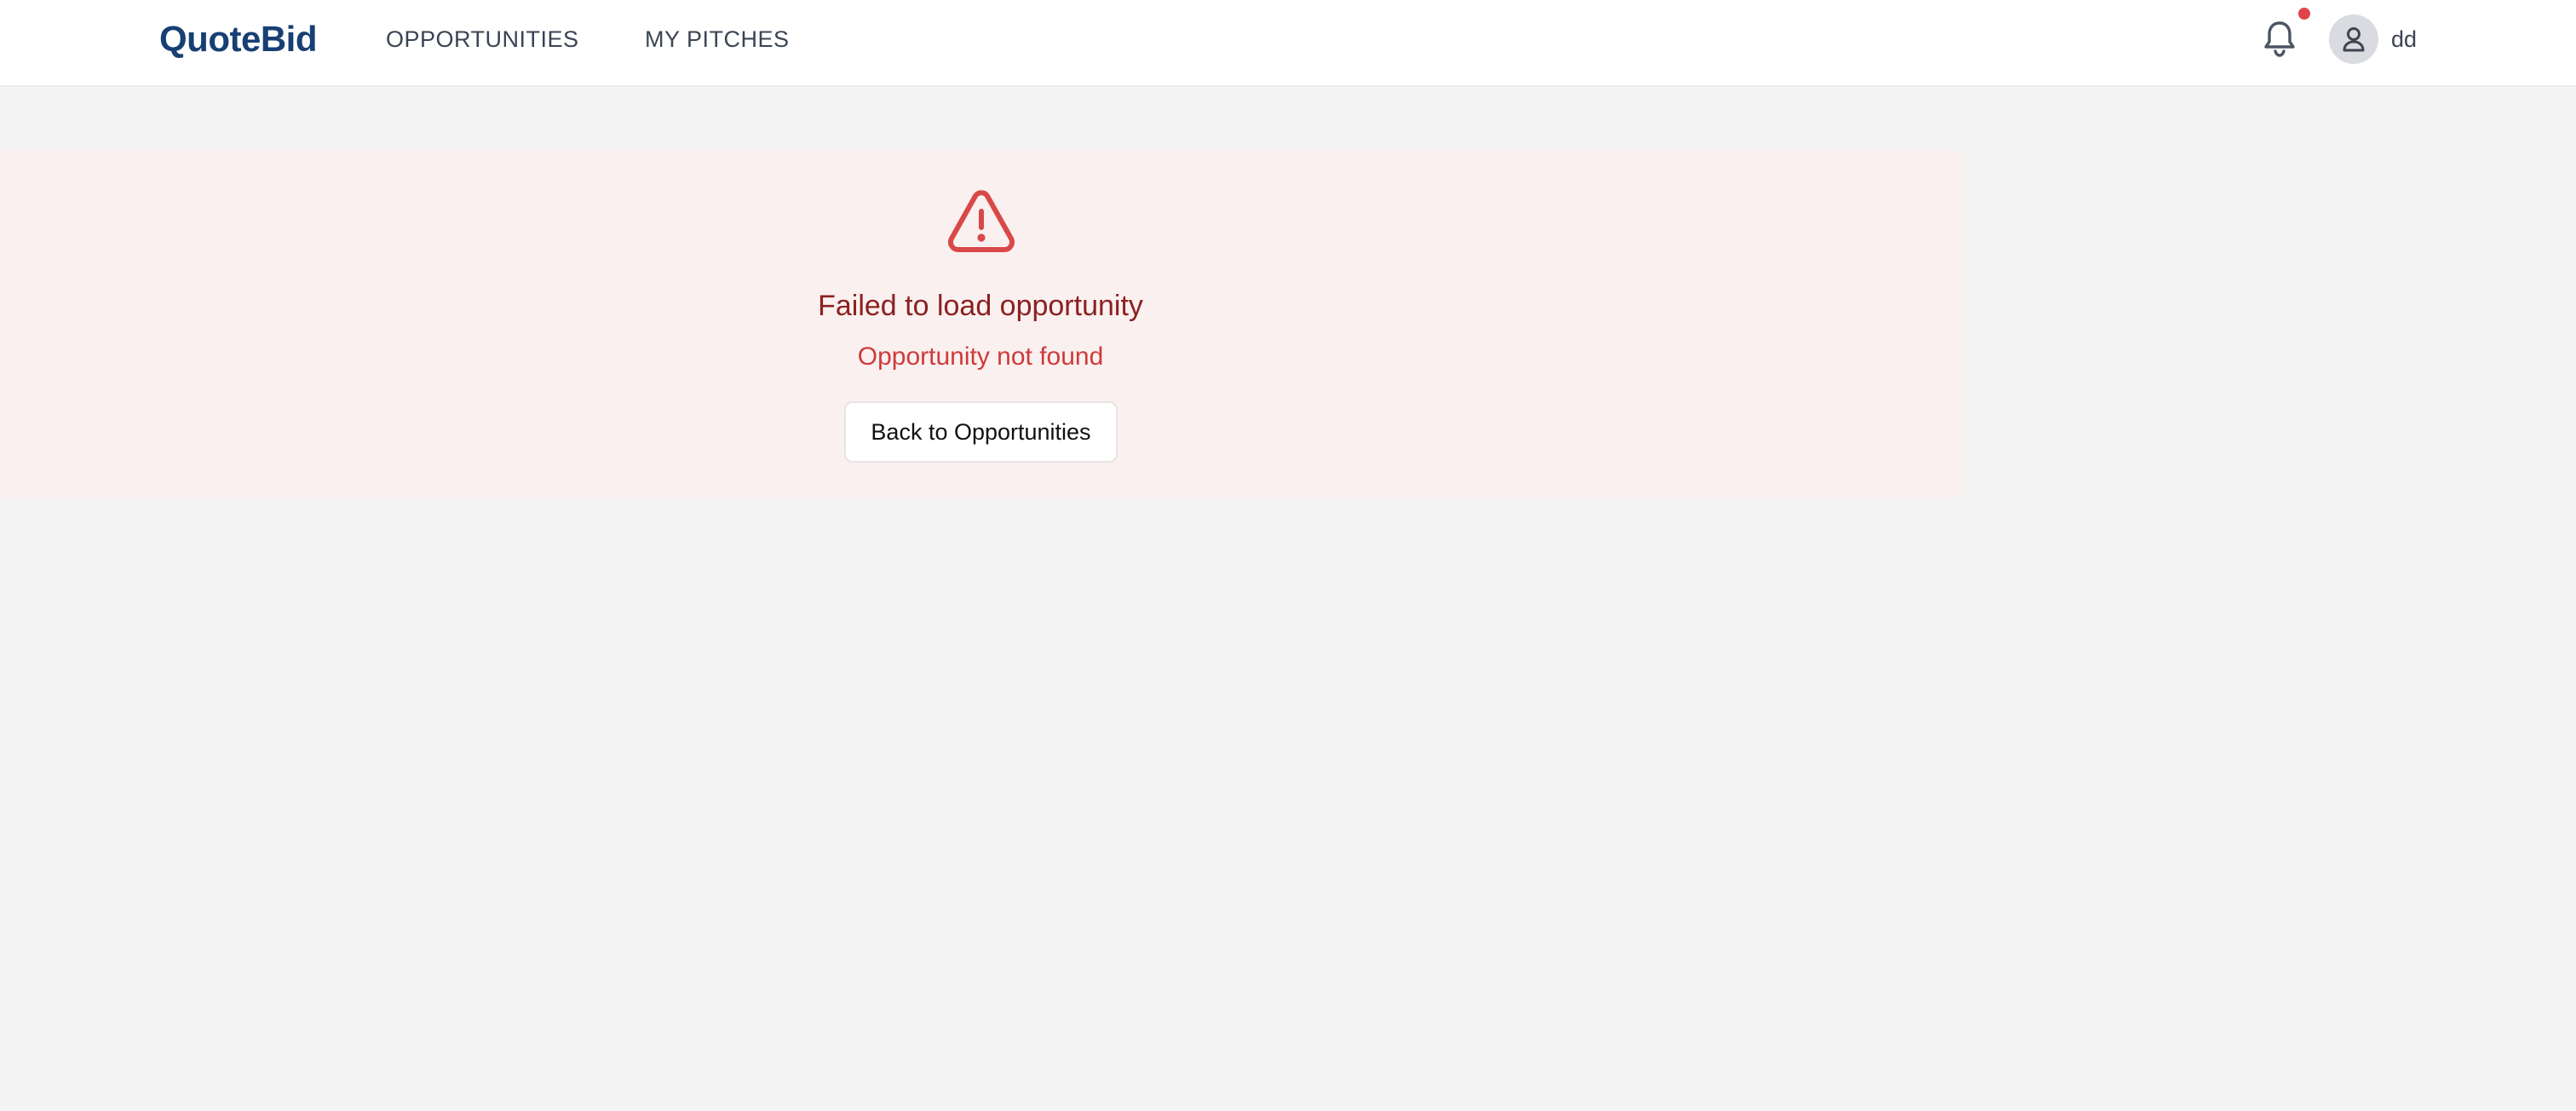 The image size is (2576, 1111). What do you see at coordinates (981, 306) in the screenshot?
I see `error-title: Failed to load opportunity` at bounding box center [981, 306].